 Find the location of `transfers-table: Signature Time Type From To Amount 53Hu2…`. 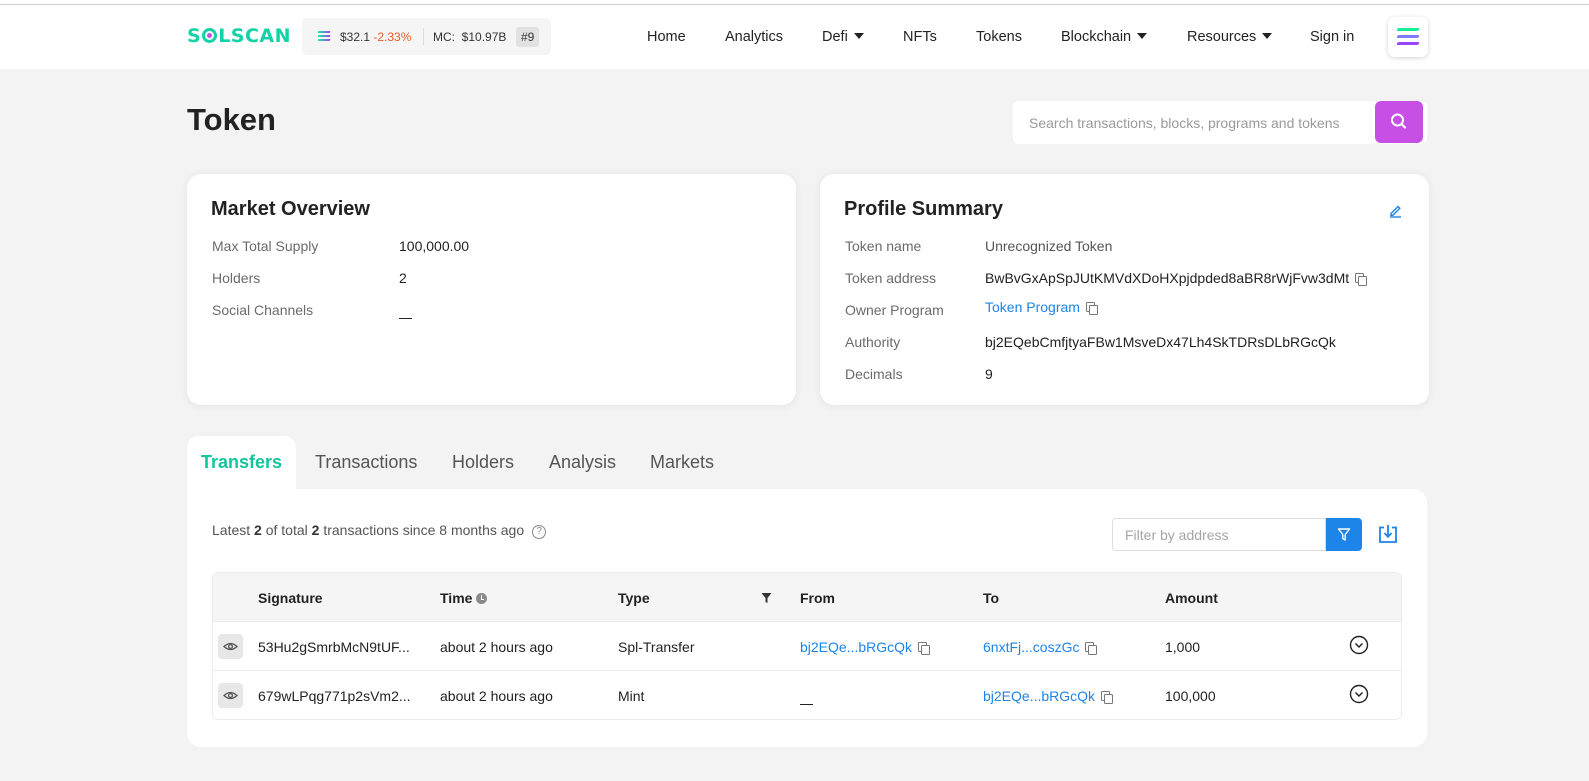

transfers-table: Signature Time Type From To Amount 53Hu2… is located at coordinates (807, 646).